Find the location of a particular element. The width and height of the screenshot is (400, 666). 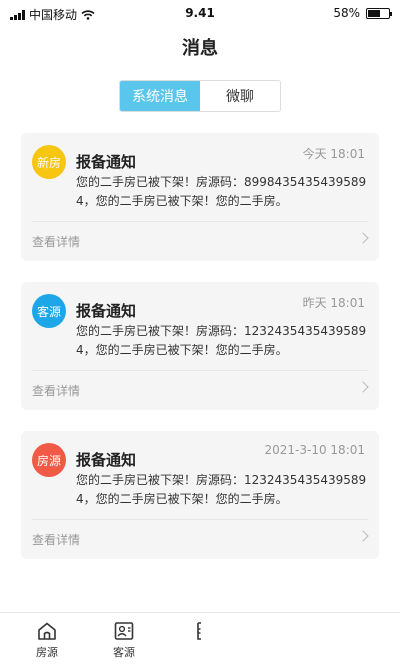

tab-micro-chat: 微聊 is located at coordinates (240, 96).